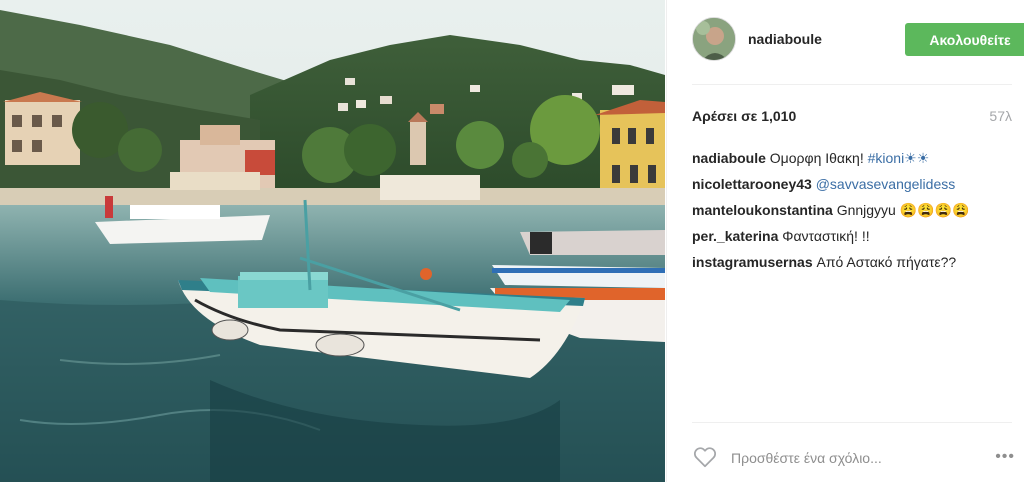 Image resolution: width=1024 pixels, height=482 pixels. What do you see at coordinates (744, 116) in the screenshot?
I see `likes-count: Αρέσει σε 1,010` at bounding box center [744, 116].